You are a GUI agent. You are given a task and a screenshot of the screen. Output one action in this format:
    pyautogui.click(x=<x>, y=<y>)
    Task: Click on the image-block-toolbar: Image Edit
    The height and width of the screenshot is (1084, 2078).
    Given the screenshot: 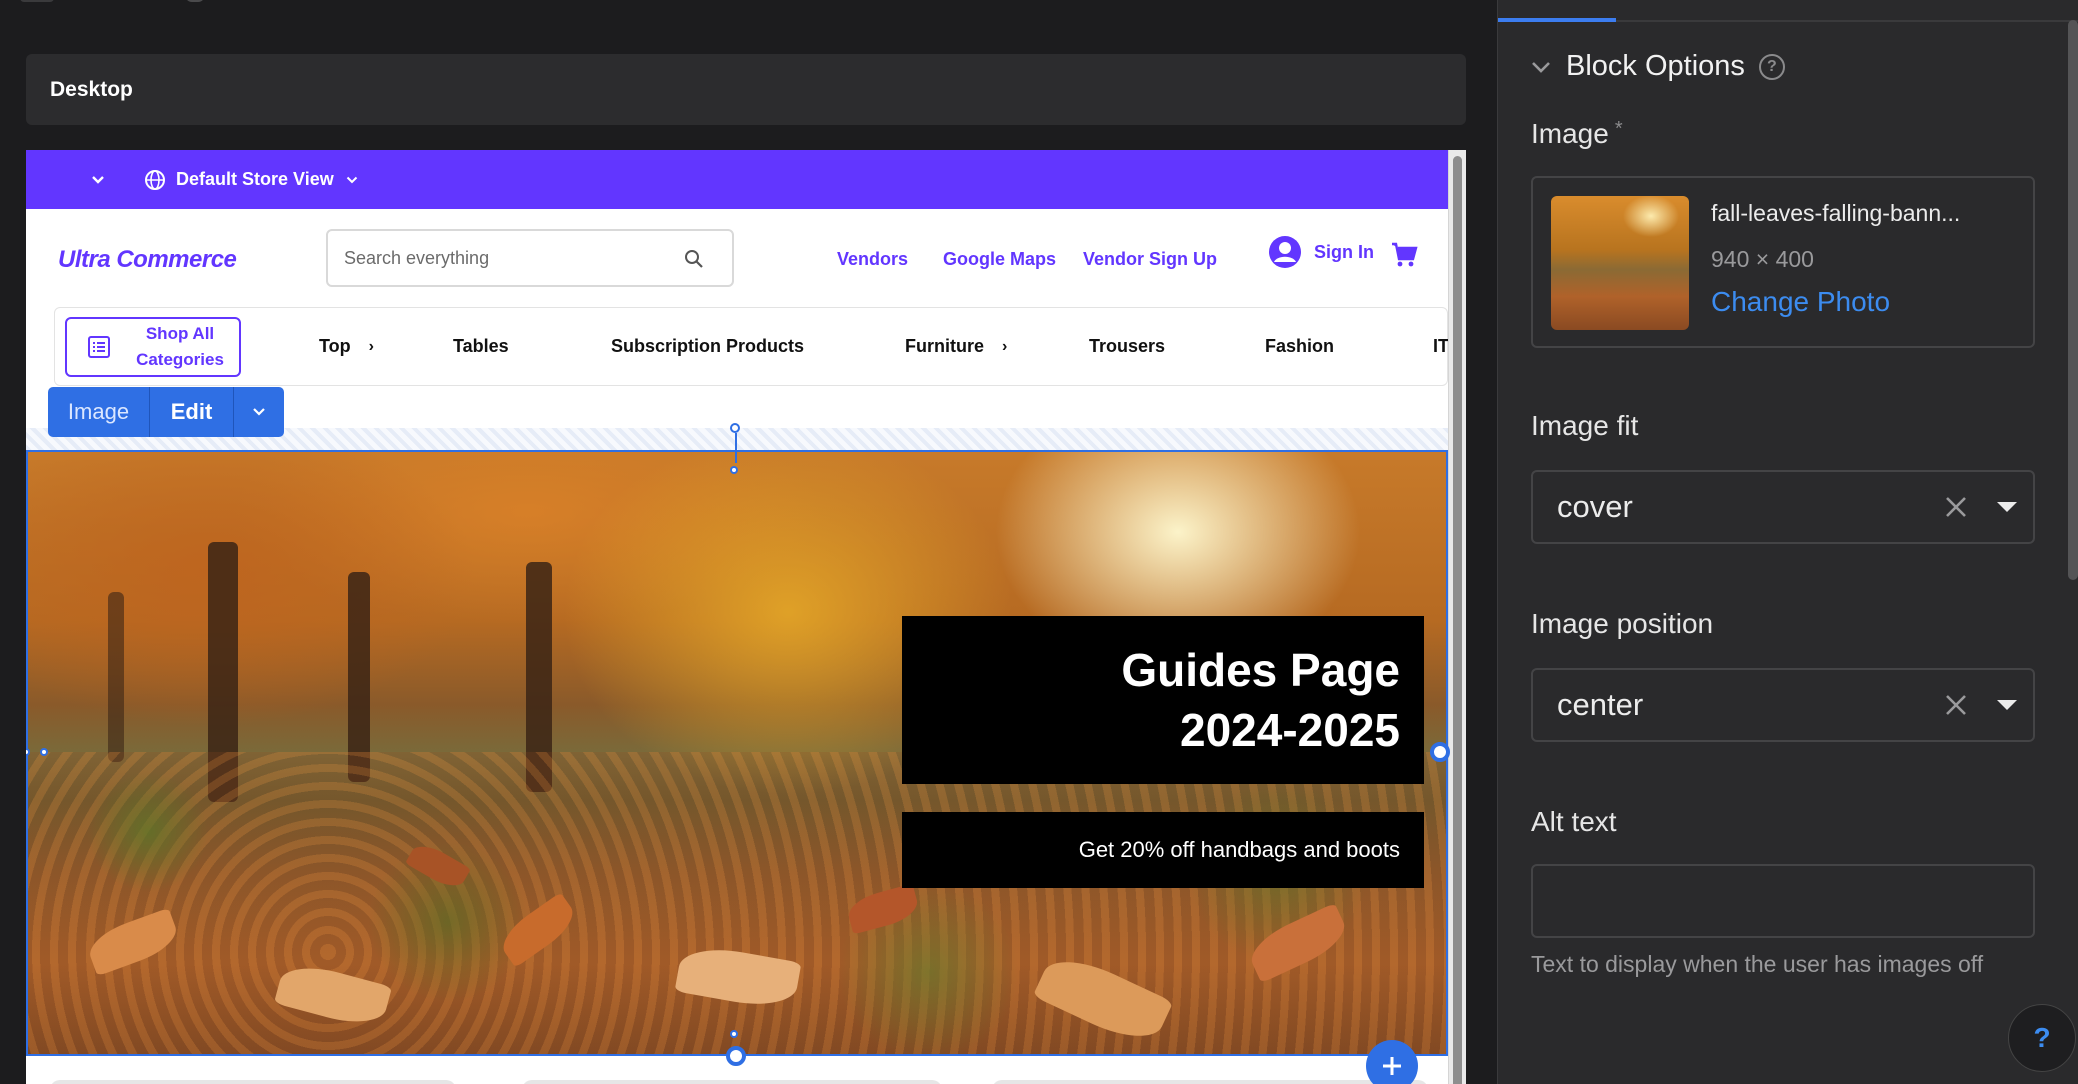 What is the action you would take?
    pyautogui.click(x=166, y=412)
    